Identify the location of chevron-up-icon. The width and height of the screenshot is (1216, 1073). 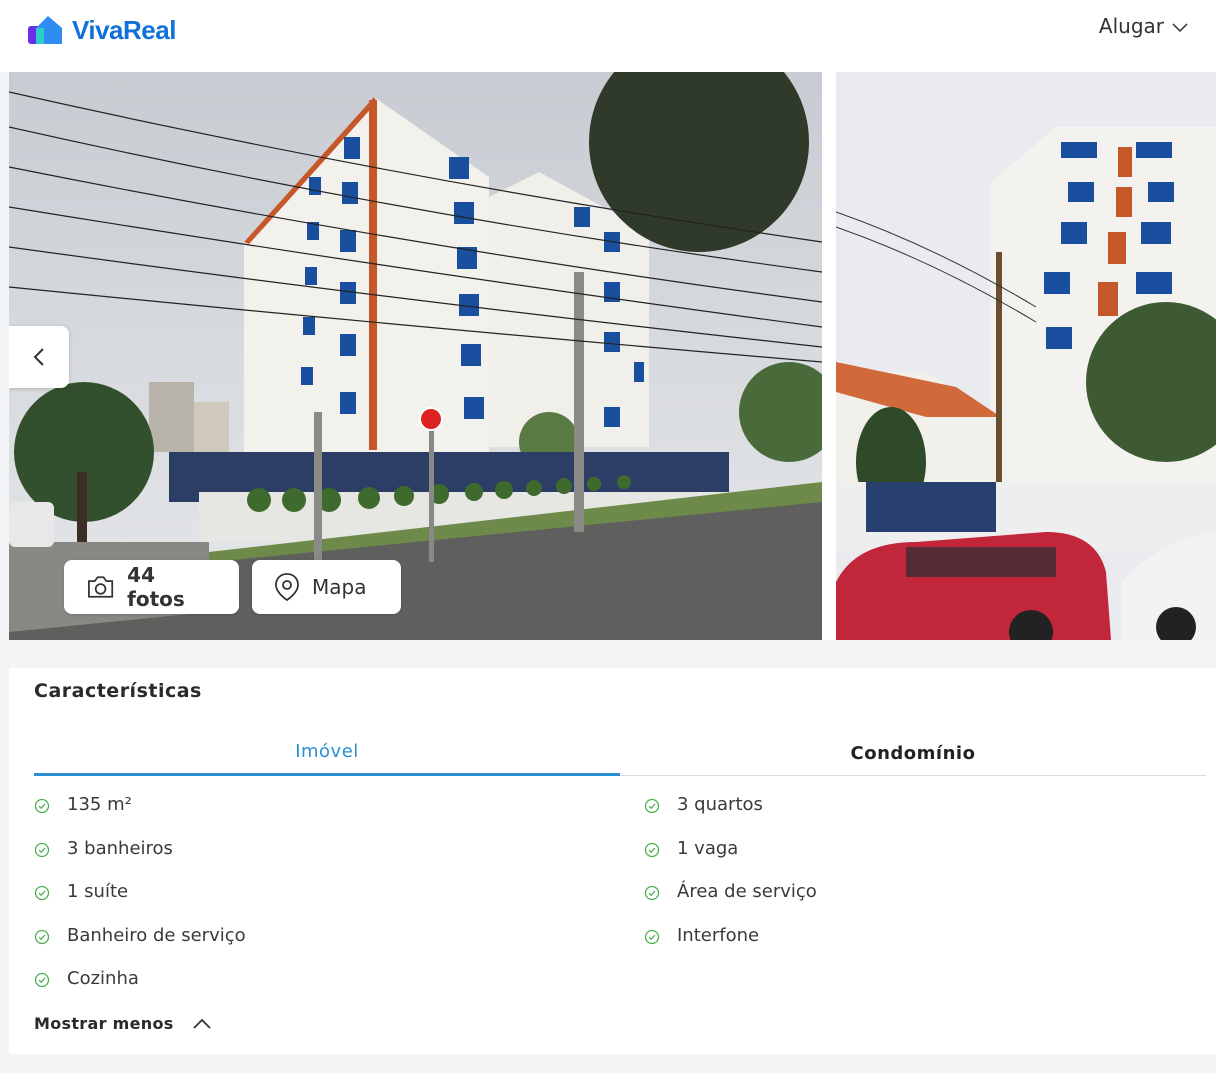
(201, 1023).